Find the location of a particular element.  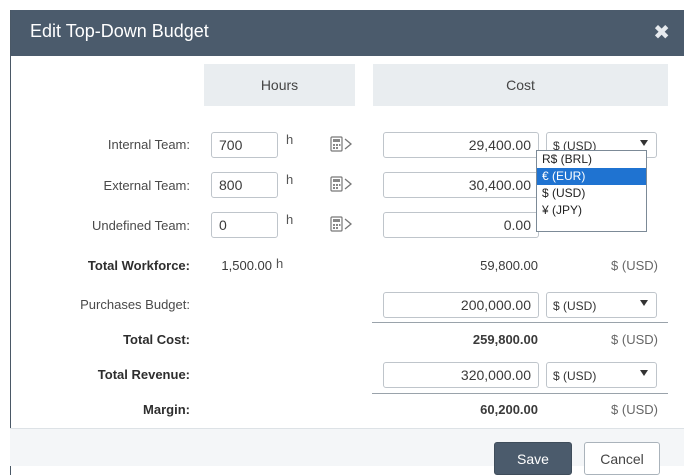

total-revenue-label: Total Revenue: is located at coordinates (143, 374).